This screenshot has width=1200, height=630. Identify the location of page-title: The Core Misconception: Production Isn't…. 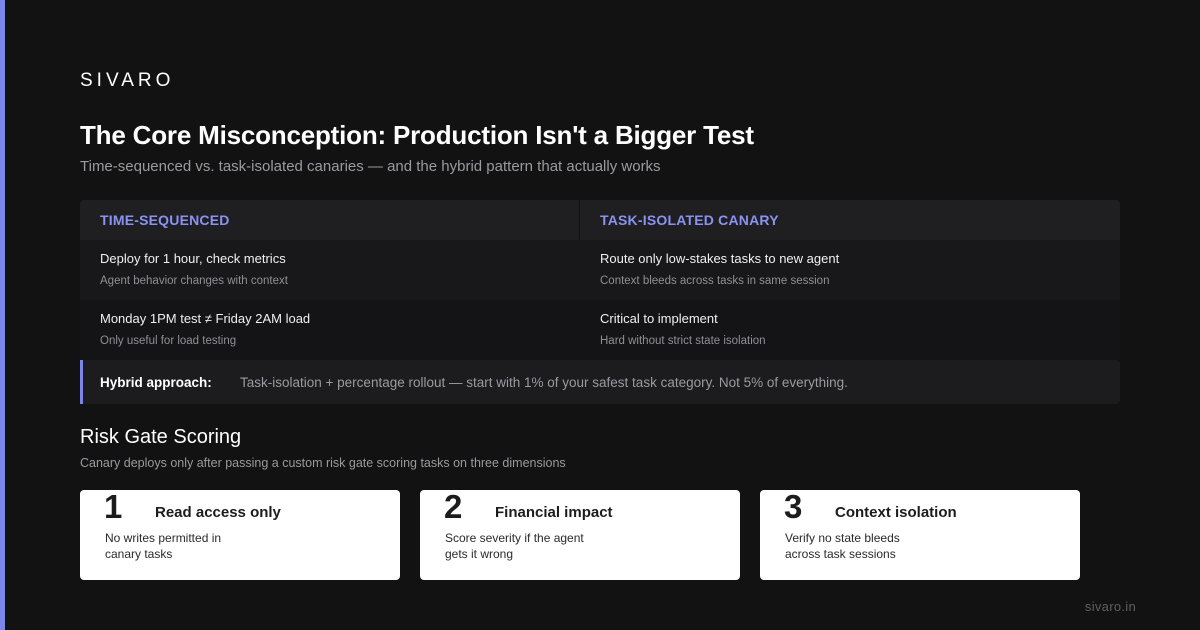
(417, 135).